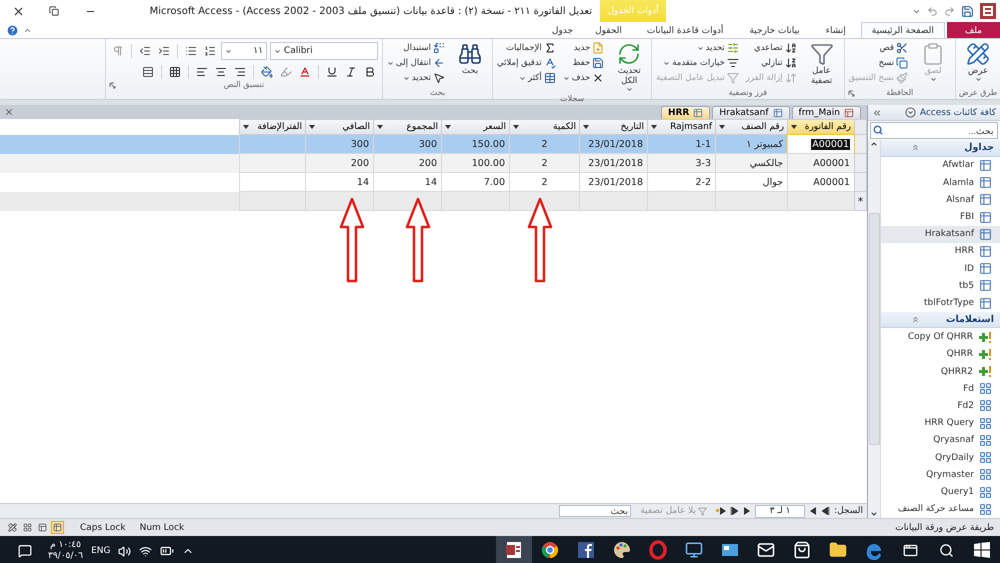 The height and width of the screenshot is (563, 1000). Describe the element at coordinates (66, 556) in the screenshot. I see `clock-date: ٣٩/٠٥/٠٦` at that location.